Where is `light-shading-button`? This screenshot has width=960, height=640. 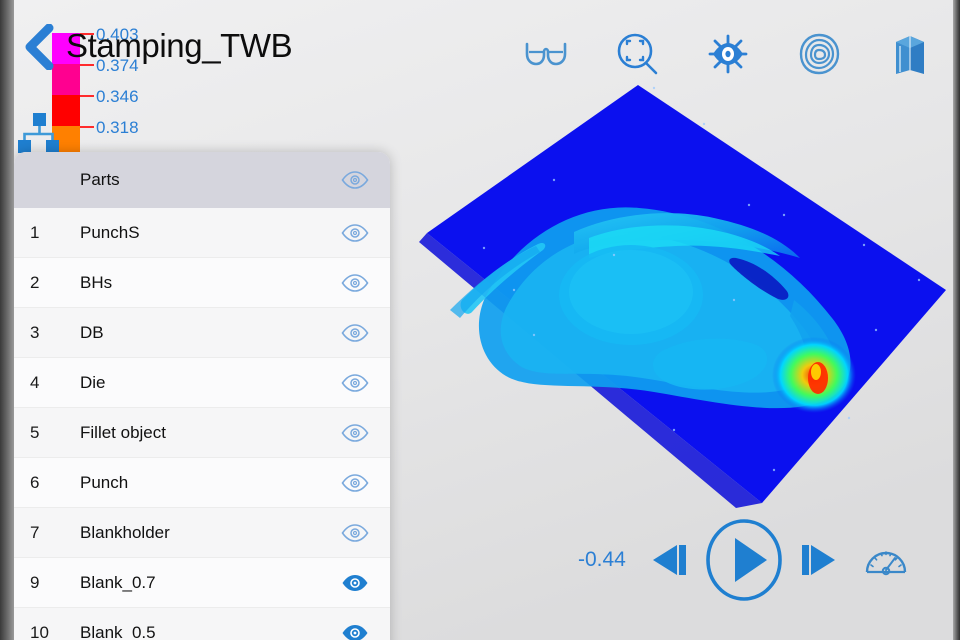
light-shading-button is located at coordinates (728, 54).